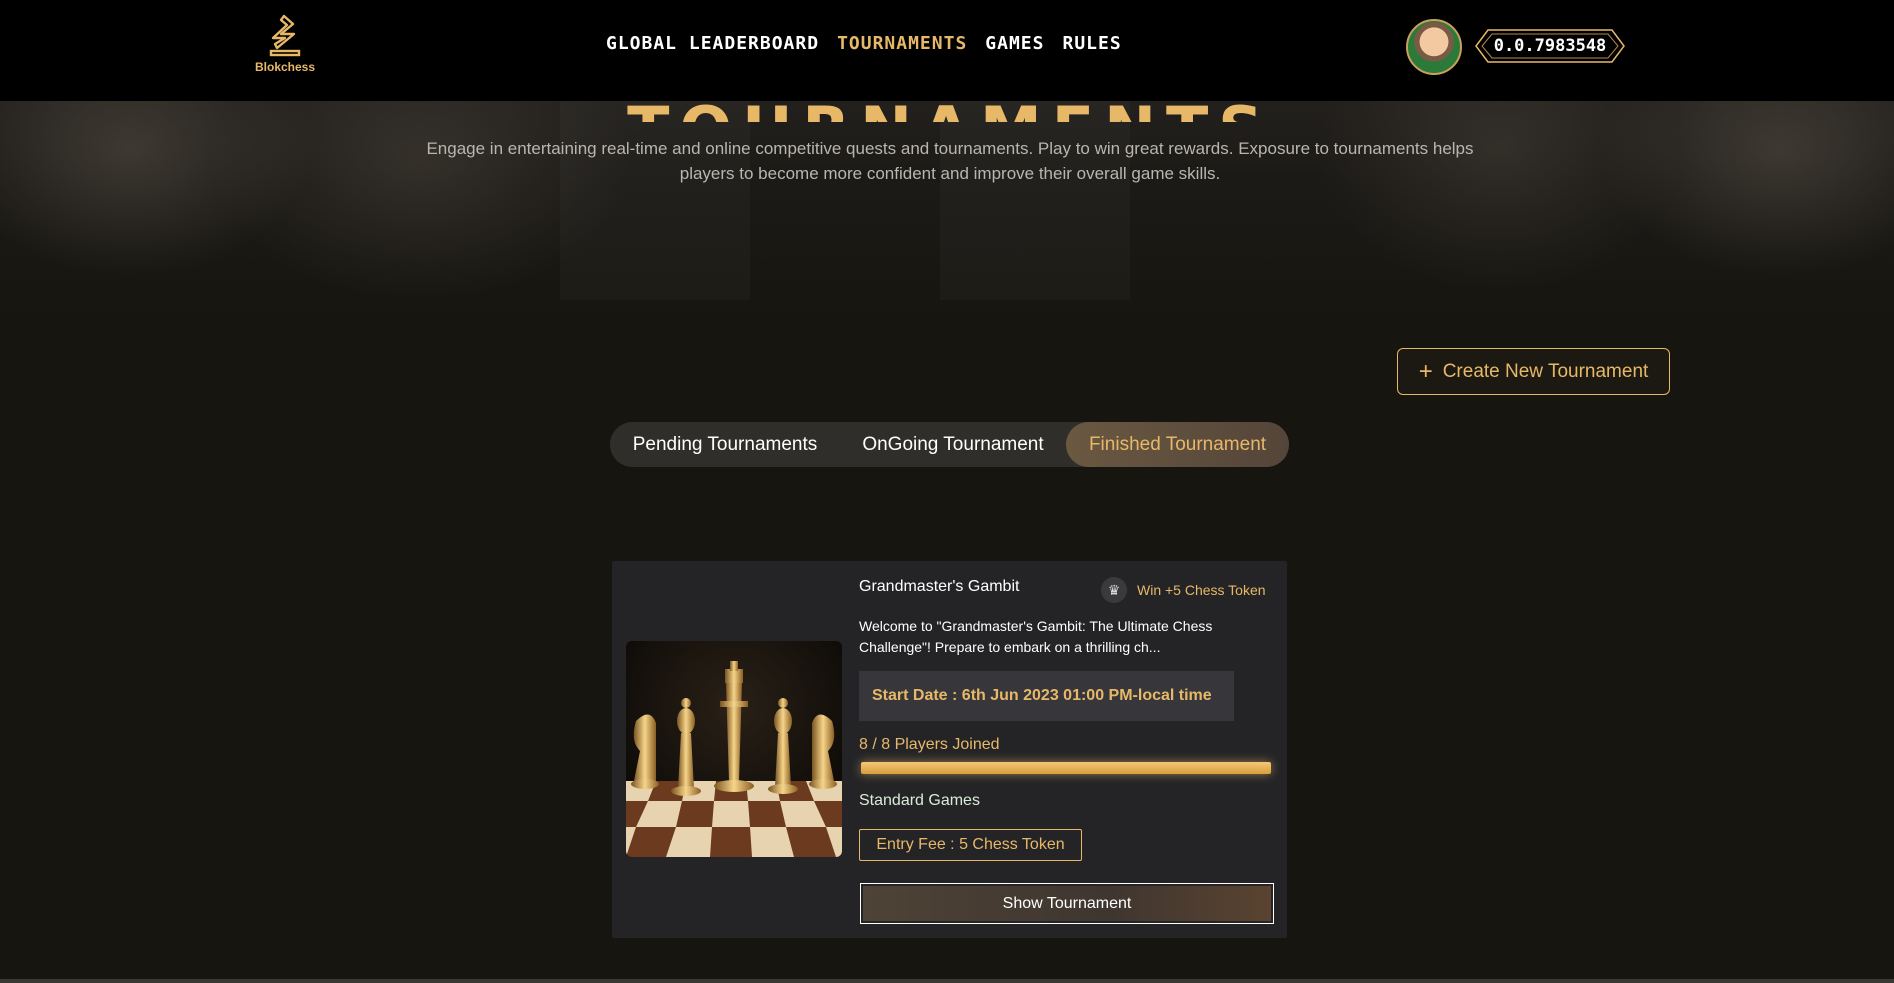  I want to click on queen-icon: ♛, so click(1114, 590).